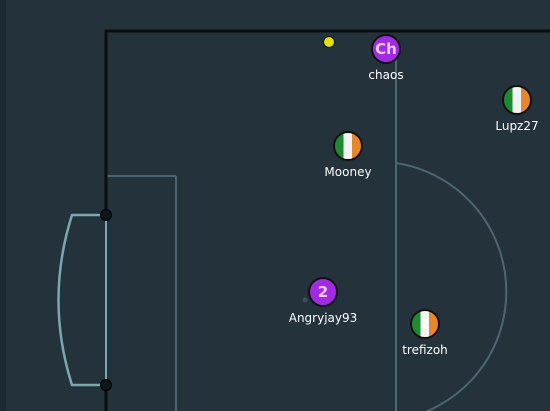  What do you see at coordinates (329, 42) in the screenshot?
I see `ball` at bounding box center [329, 42].